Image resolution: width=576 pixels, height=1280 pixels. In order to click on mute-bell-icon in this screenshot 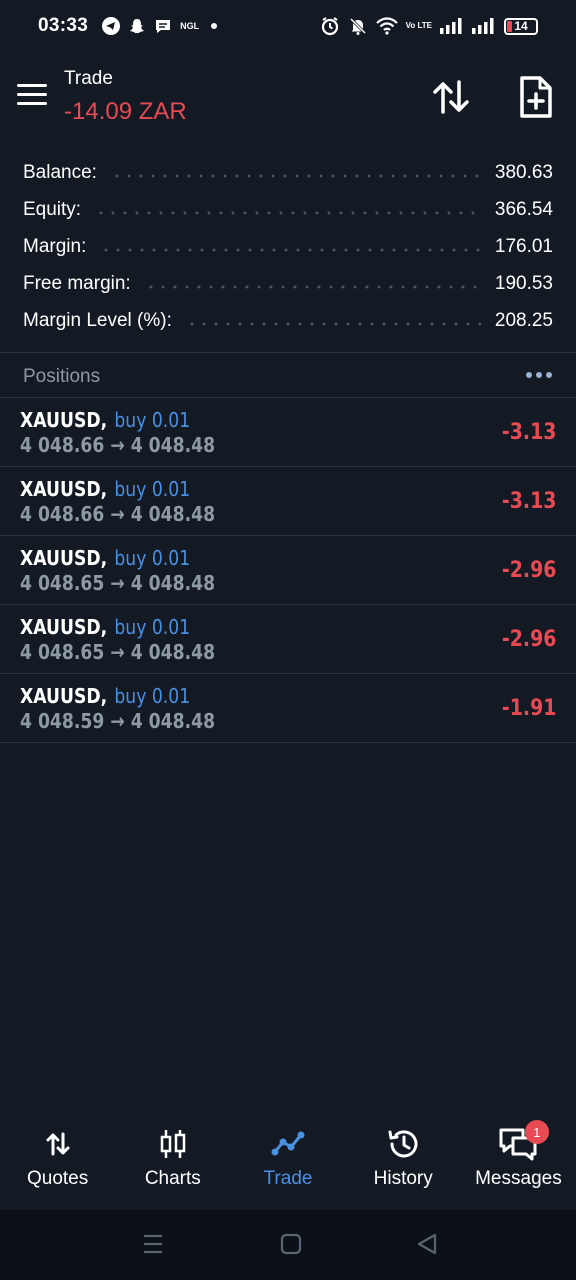, I will do `click(357, 26)`.